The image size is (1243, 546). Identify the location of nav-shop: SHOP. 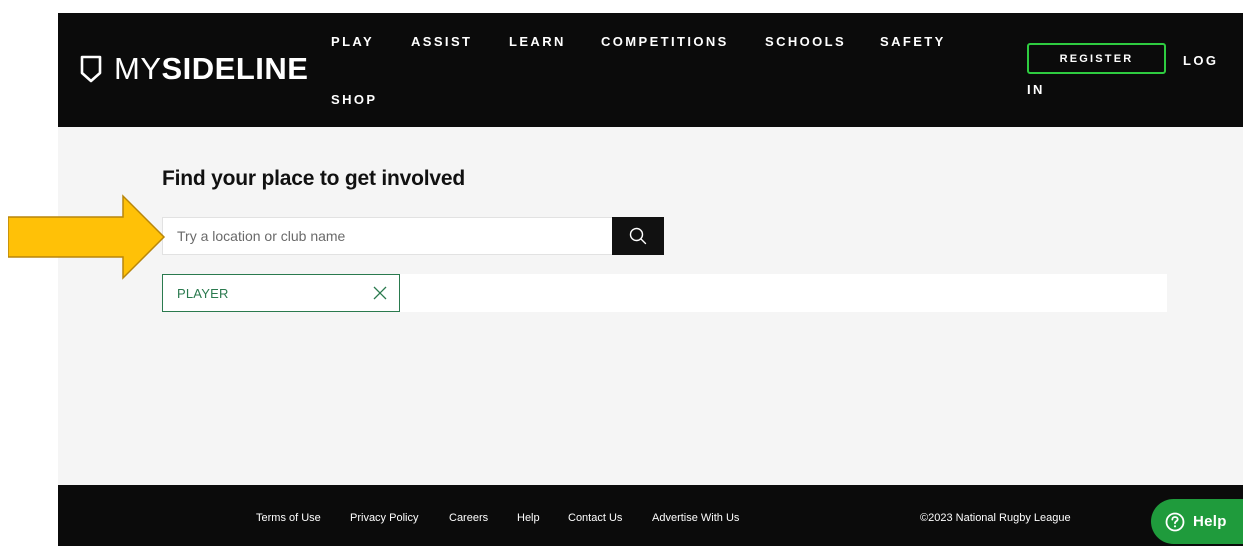
(354, 99).